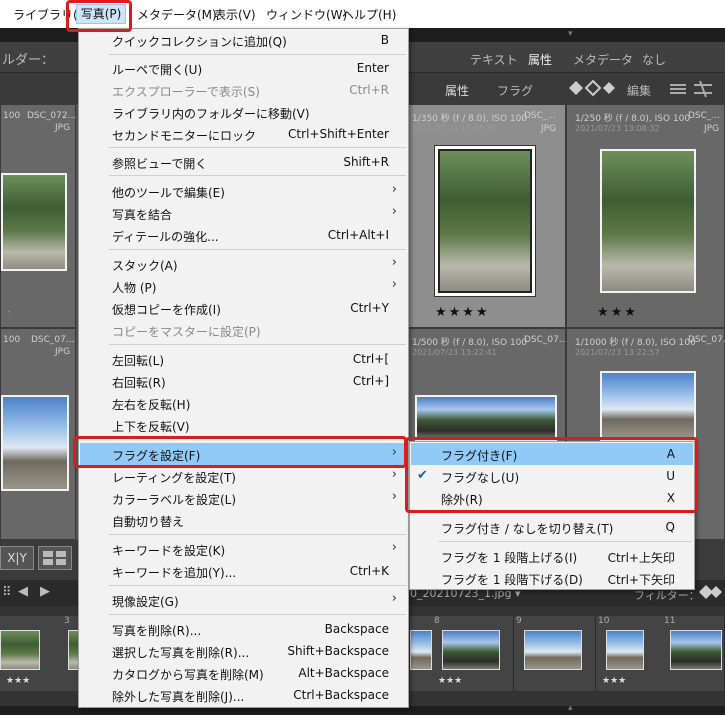 This screenshot has height=715, width=725. Describe the element at coordinates (23, 591) in the screenshot. I see `back-arrow-icon: ◀` at that location.